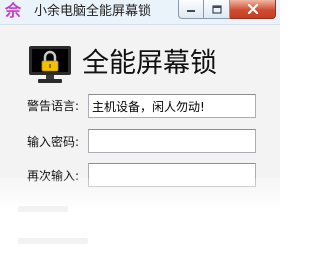 This screenshot has height=270, width=320. I want to click on password-label: 输入密码:, so click(53, 142).